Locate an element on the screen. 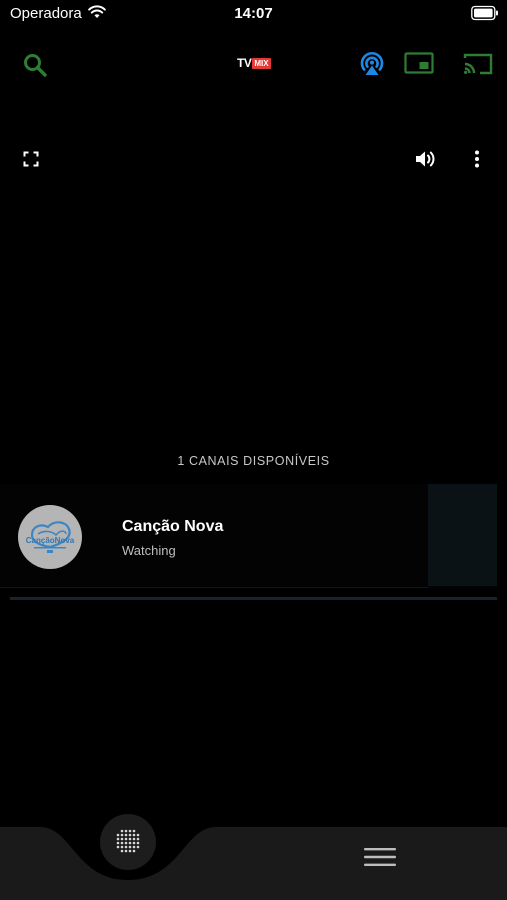 The width and height of the screenshot is (507, 900). list-divider is located at coordinates (253, 598).